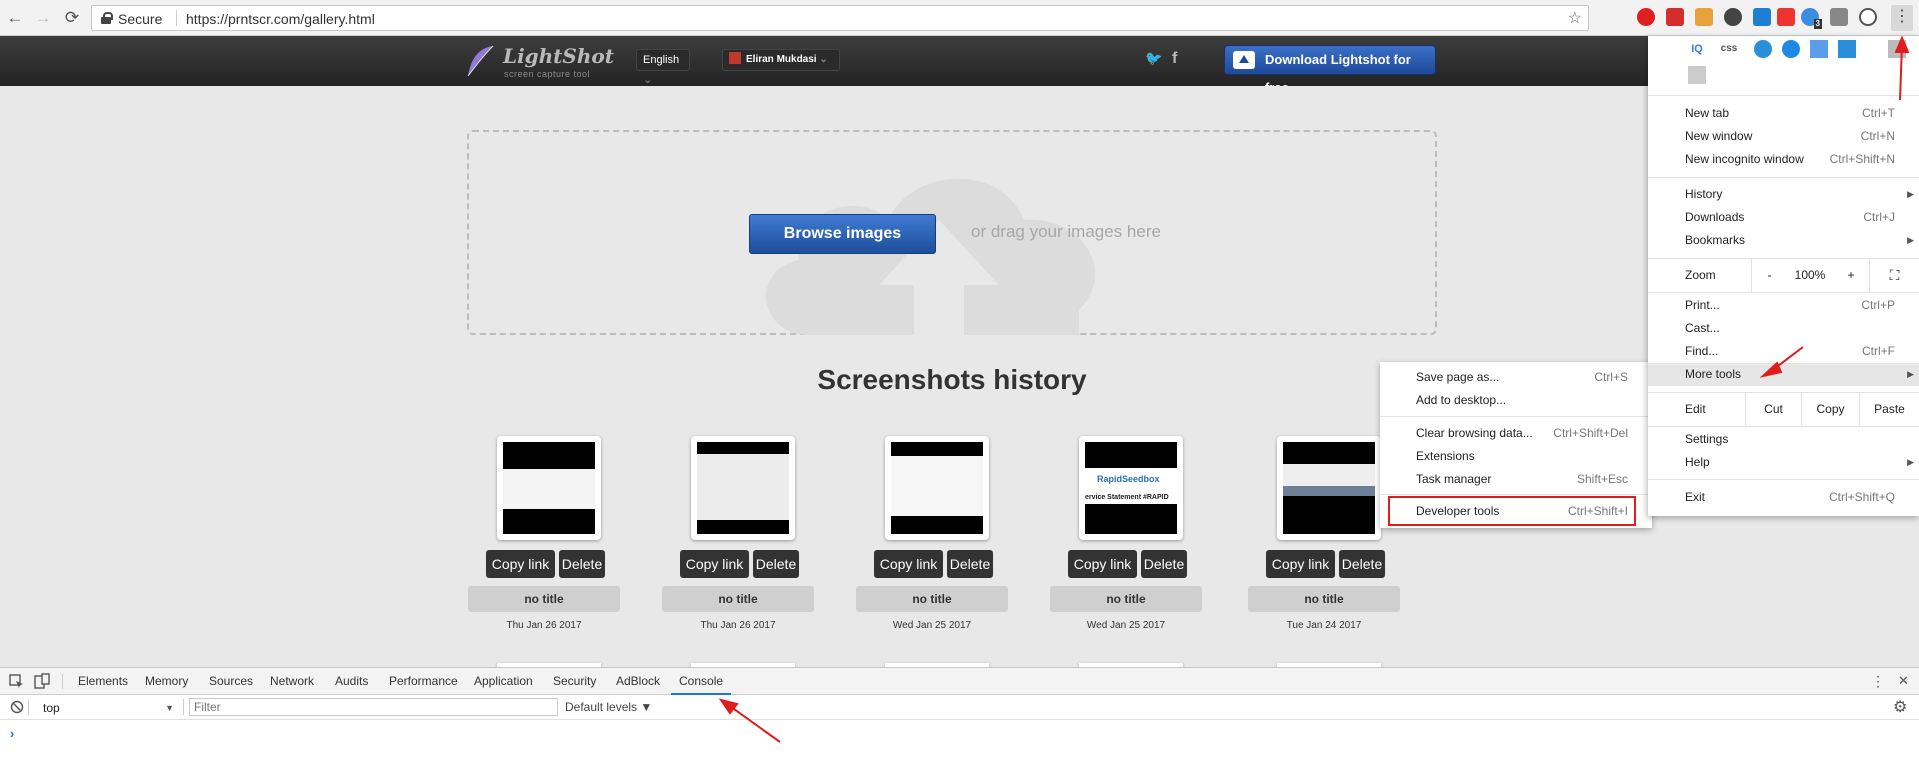 Image resolution: width=1919 pixels, height=758 pixels. What do you see at coordinates (280, 19) in the screenshot?
I see `url-text: https://prntscr.com/gallery.html` at bounding box center [280, 19].